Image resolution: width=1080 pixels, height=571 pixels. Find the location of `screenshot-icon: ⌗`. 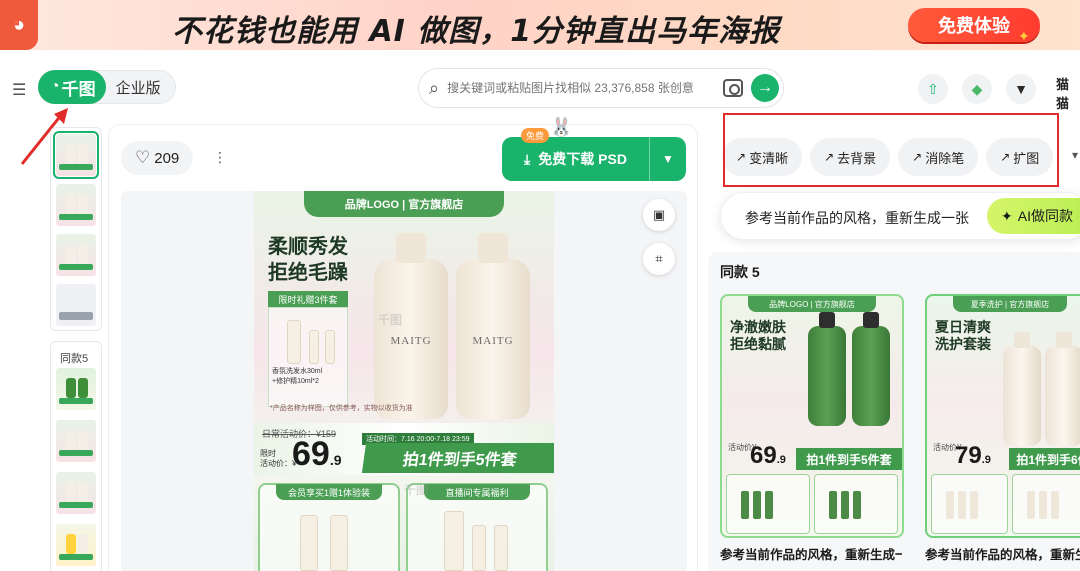

screenshot-icon: ⌗ is located at coordinates (659, 259).